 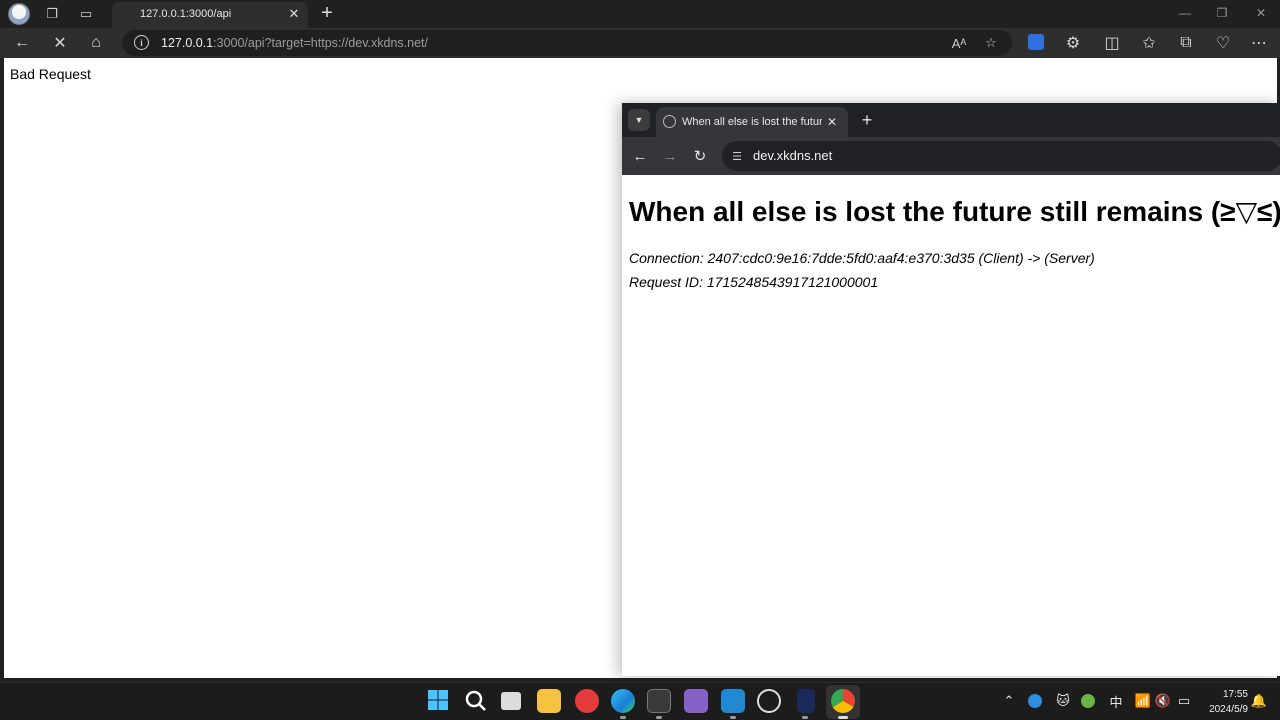 What do you see at coordinates (1228, 709) in the screenshot?
I see `clock-date: 2024/5/9` at bounding box center [1228, 709].